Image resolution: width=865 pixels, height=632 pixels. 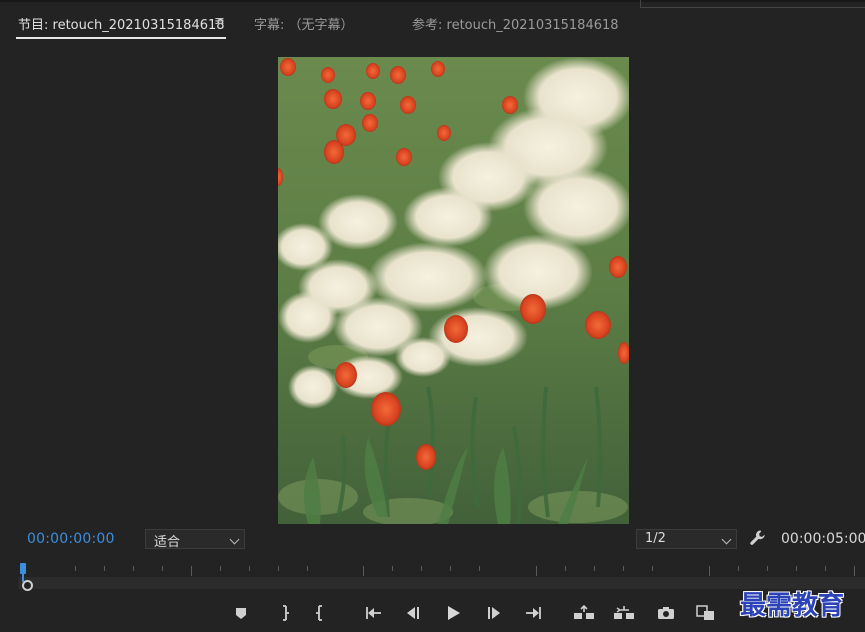 I want to click on duration-timecode: 00:00:05:00, so click(x=823, y=539).